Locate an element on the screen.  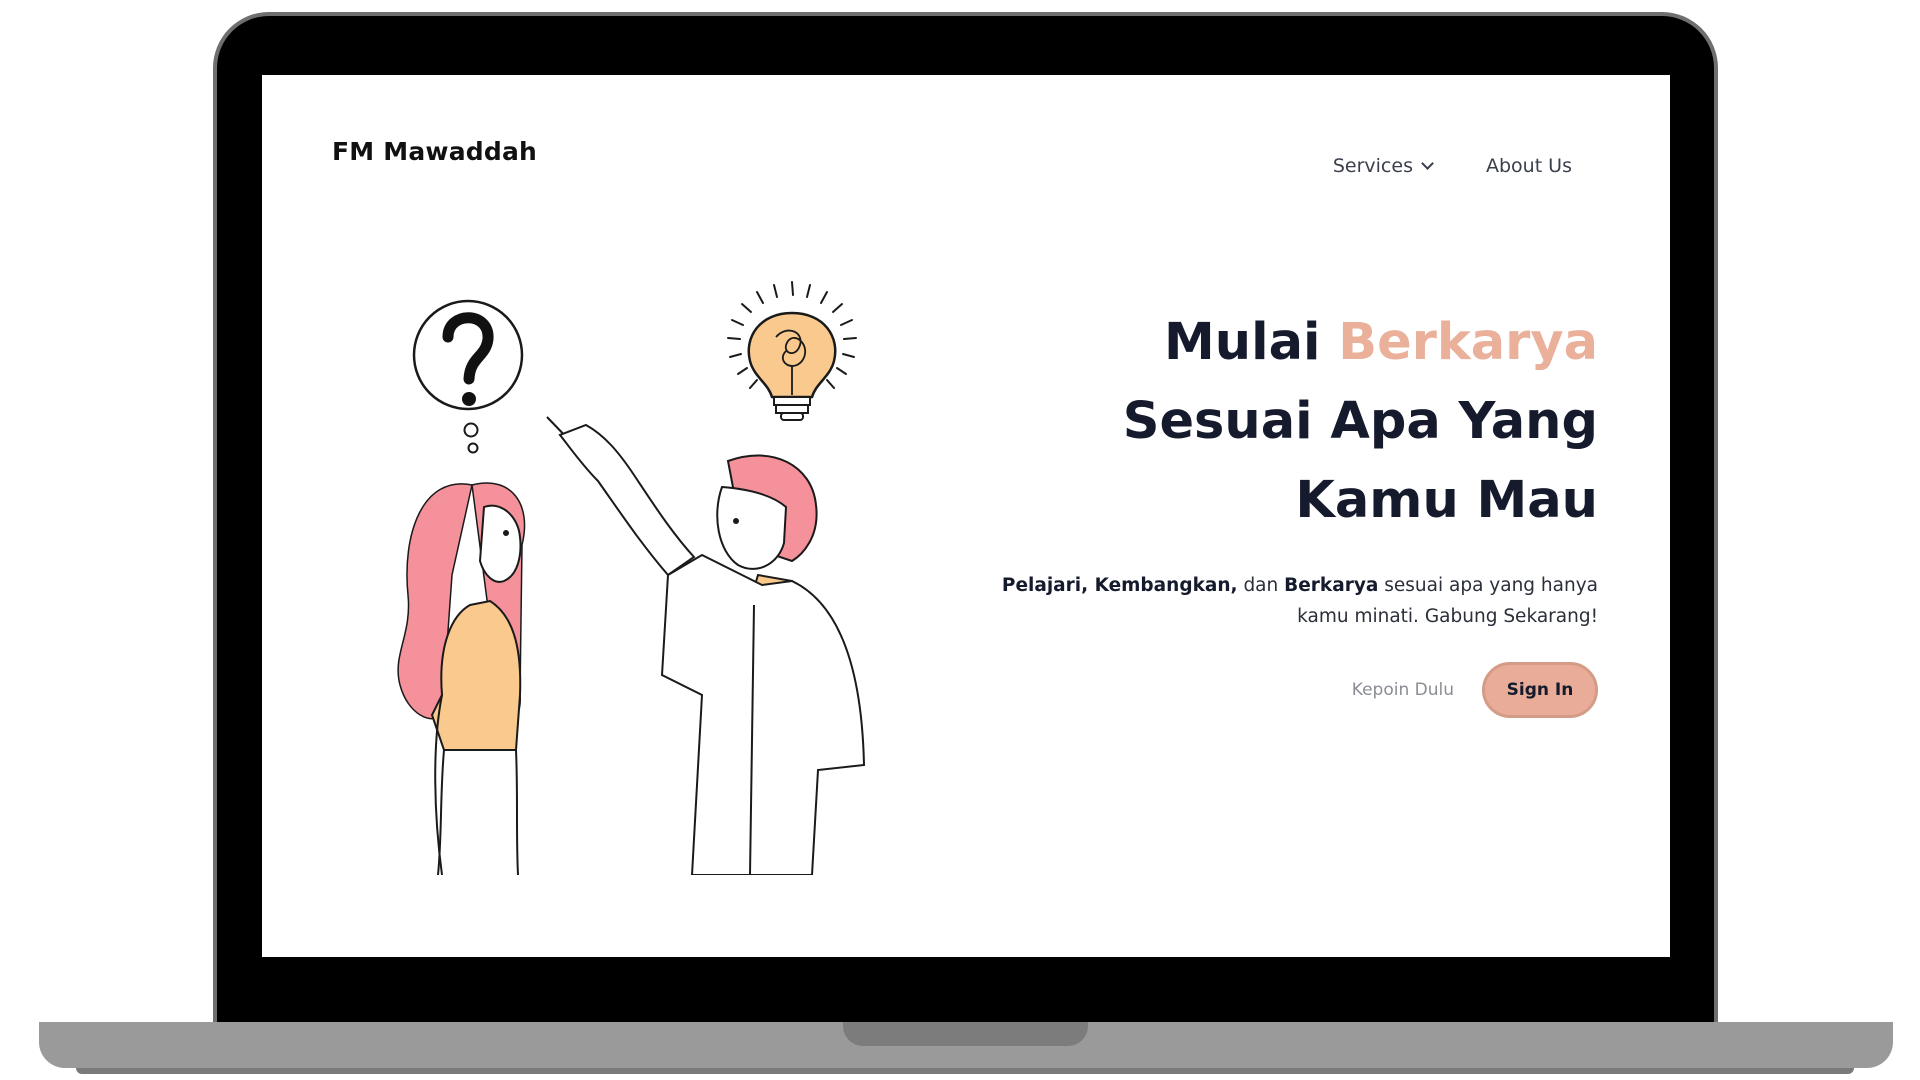
cta-row: Kepoin Dulu Sign In is located at coordinates (1238, 690).